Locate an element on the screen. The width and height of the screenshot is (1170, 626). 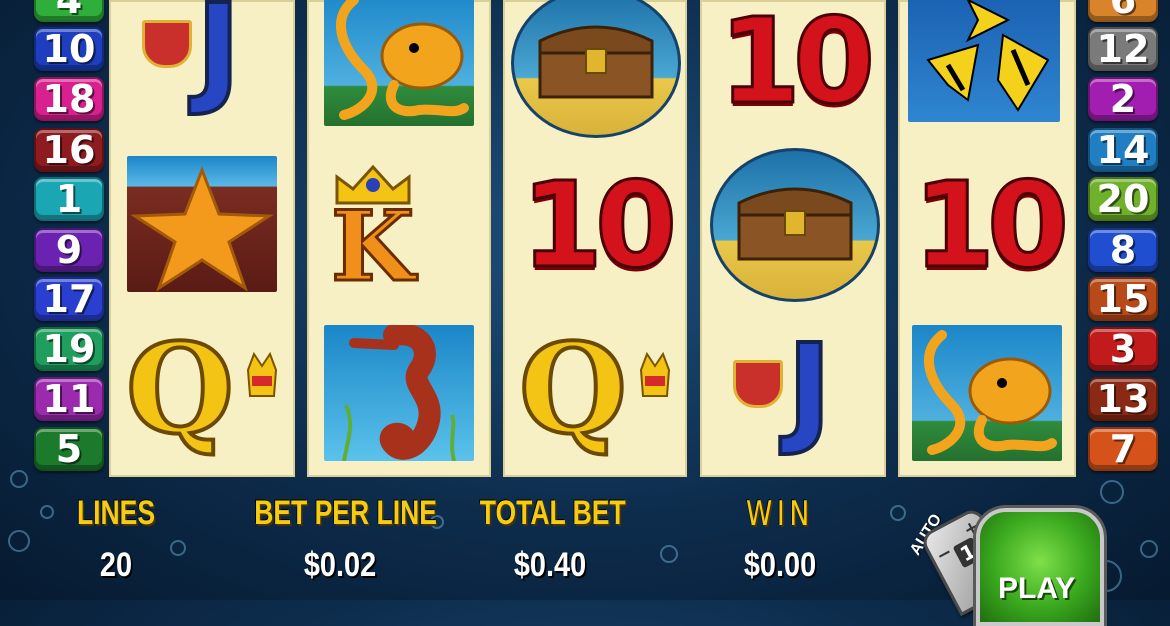
payline-badge: 12 is located at coordinates (1123, 49).